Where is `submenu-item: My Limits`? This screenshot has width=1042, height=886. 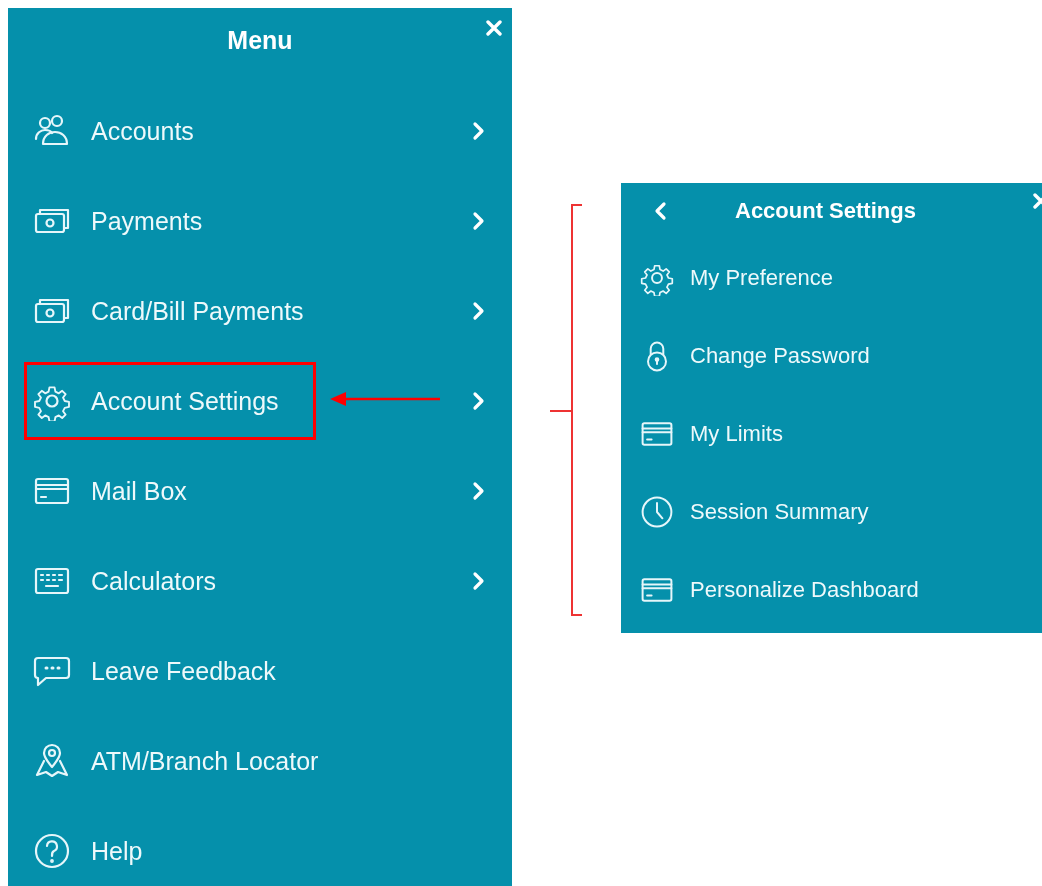 submenu-item: My Limits is located at coordinates (736, 434).